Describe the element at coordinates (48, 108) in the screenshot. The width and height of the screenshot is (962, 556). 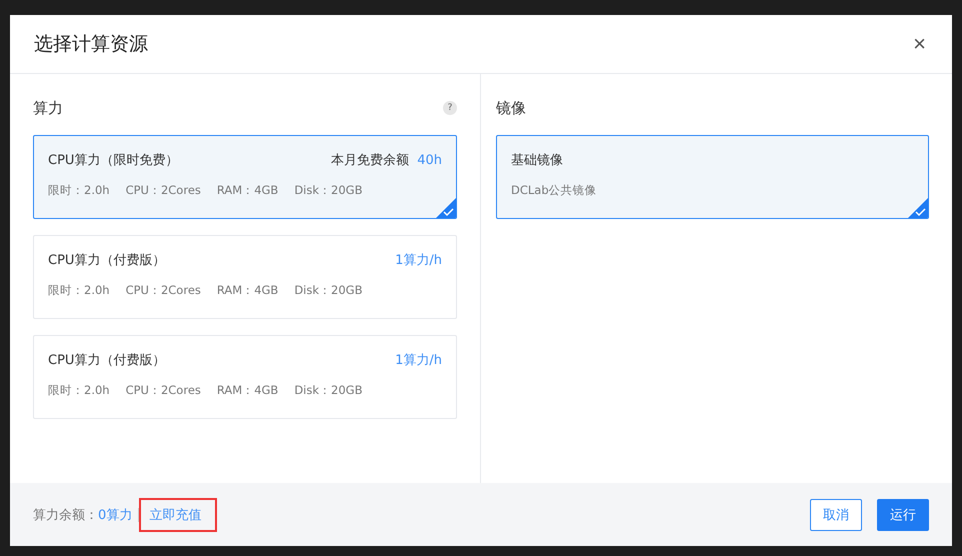
I see `section-heading: 算力` at that location.